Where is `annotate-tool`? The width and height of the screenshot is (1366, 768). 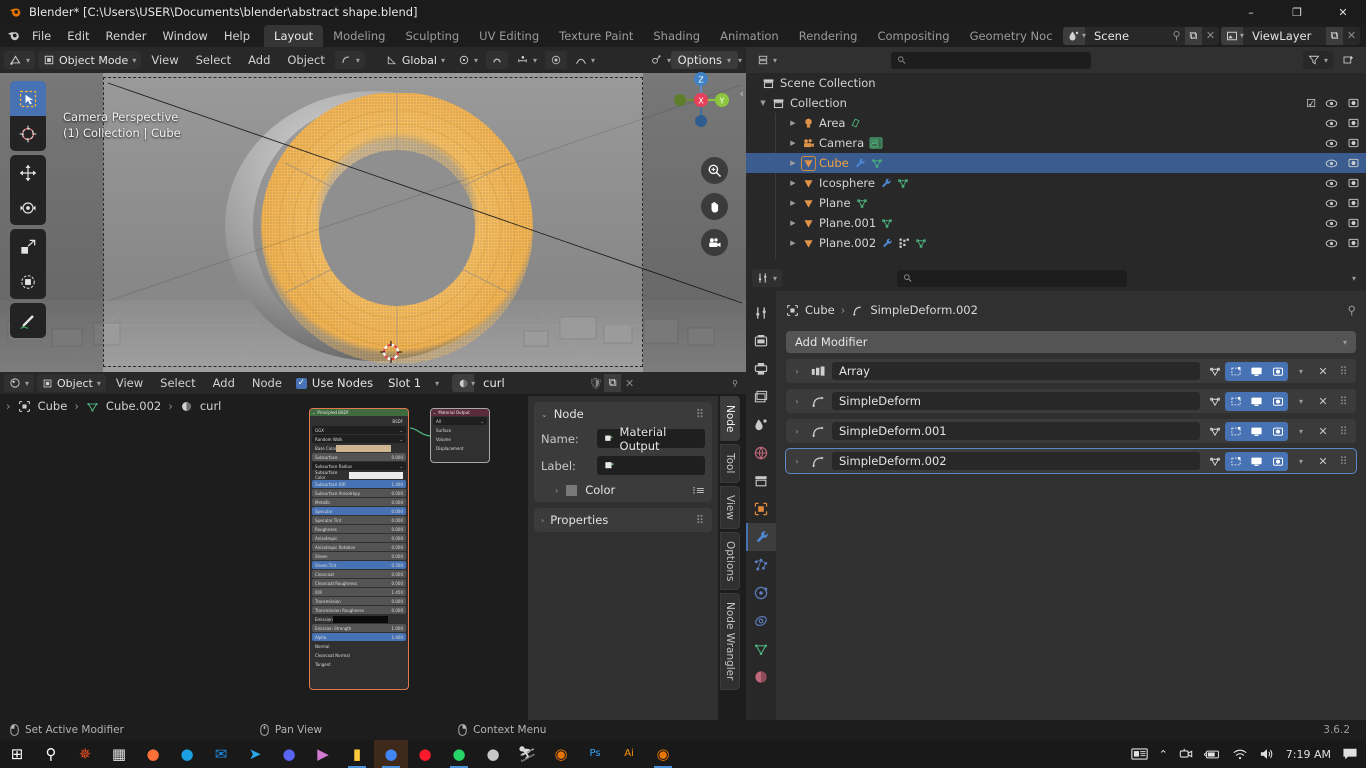 annotate-tool is located at coordinates (28, 320).